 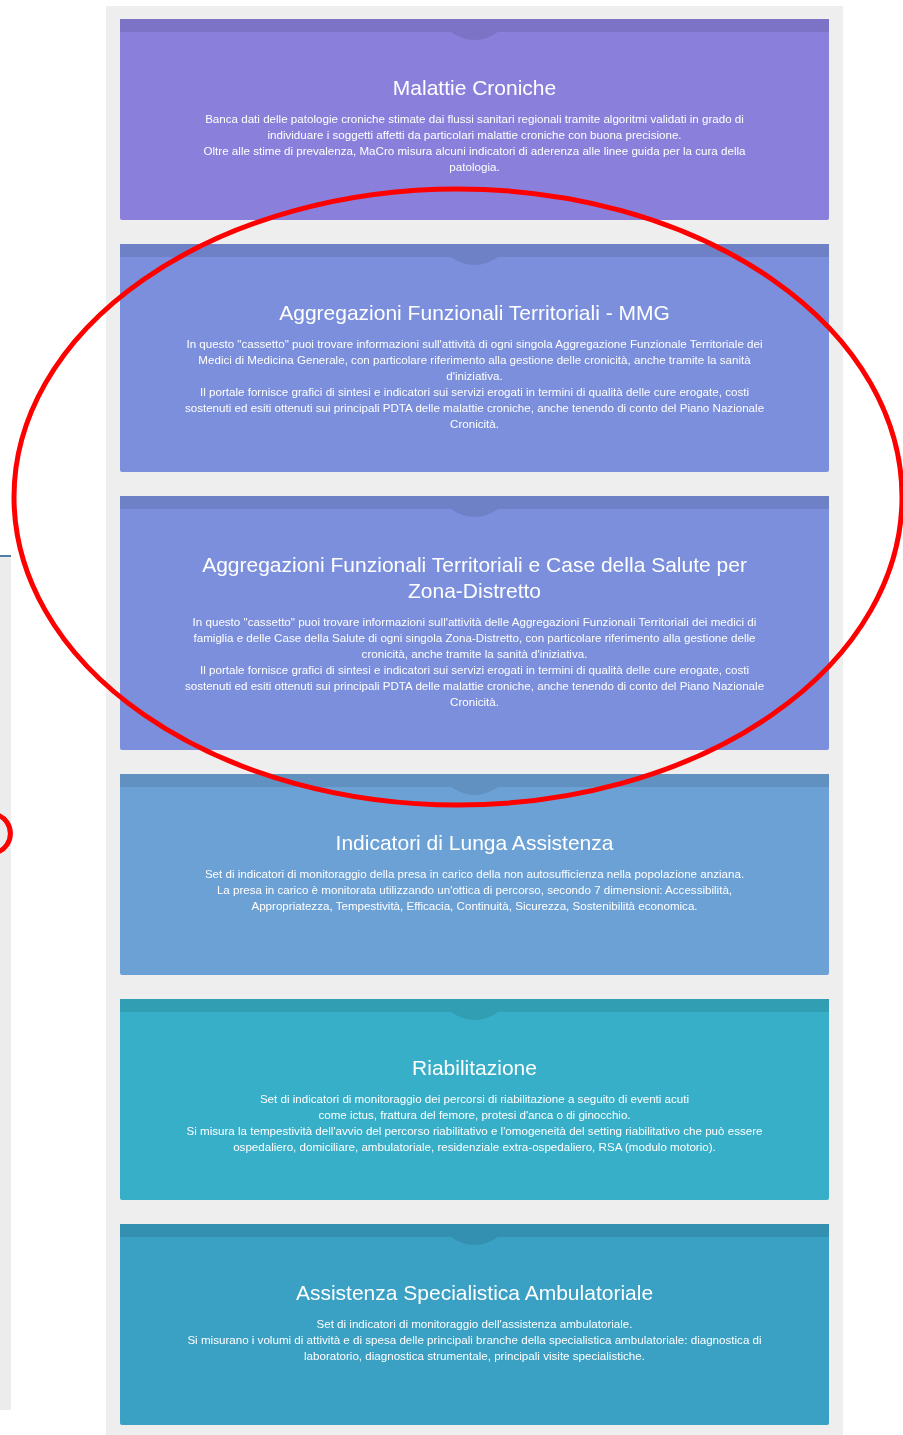 I want to click on card-description: Set di indicatori di monitoraggio dell'assistenza ambulatoriale., so click(x=474, y=1324).